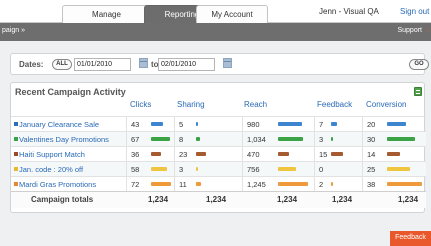 The image size is (431, 246). What do you see at coordinates (219, 64) in the screenshot?
I see `date-range-panel: Dates: ALL 01/01/2010 to: 02/01/2010 GO` at bounding box center [219, 64].